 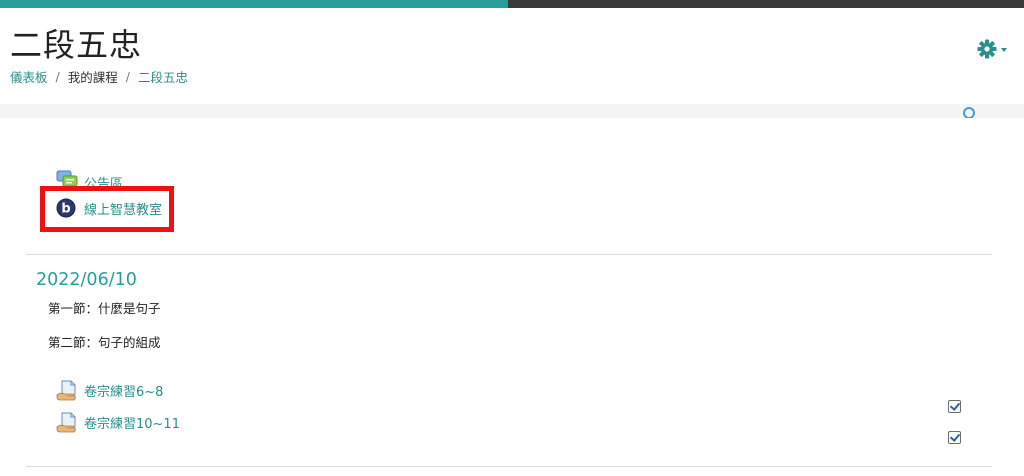 I want to click on help-icon, so click(x=969, y=112).